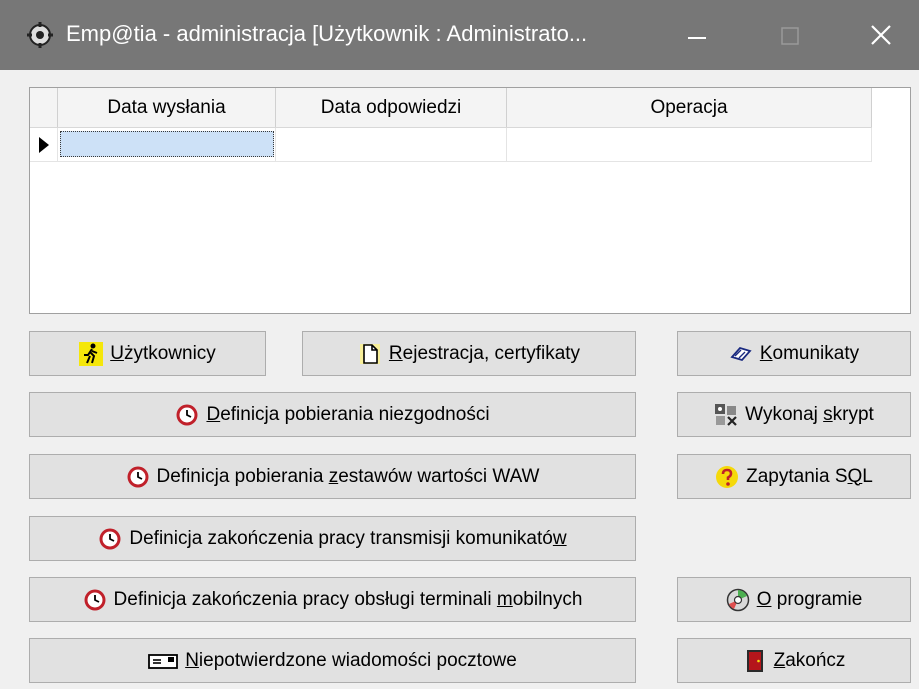 The height and width of the screenshot is (689, 919). I want to click on column-header-operacja: Operacja, so click(689, 107).